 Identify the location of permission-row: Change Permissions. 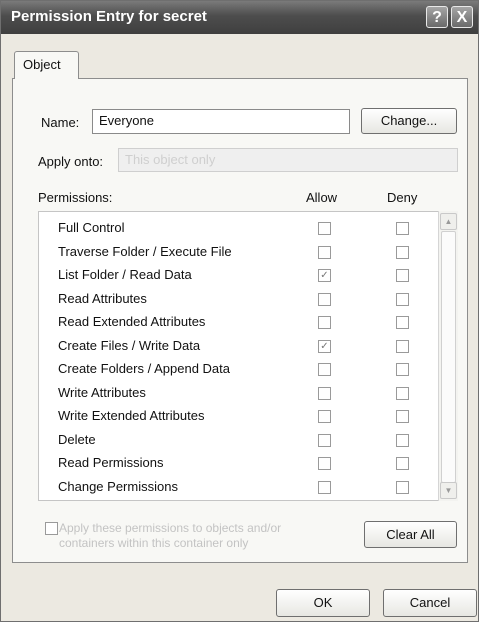
(248, 488).